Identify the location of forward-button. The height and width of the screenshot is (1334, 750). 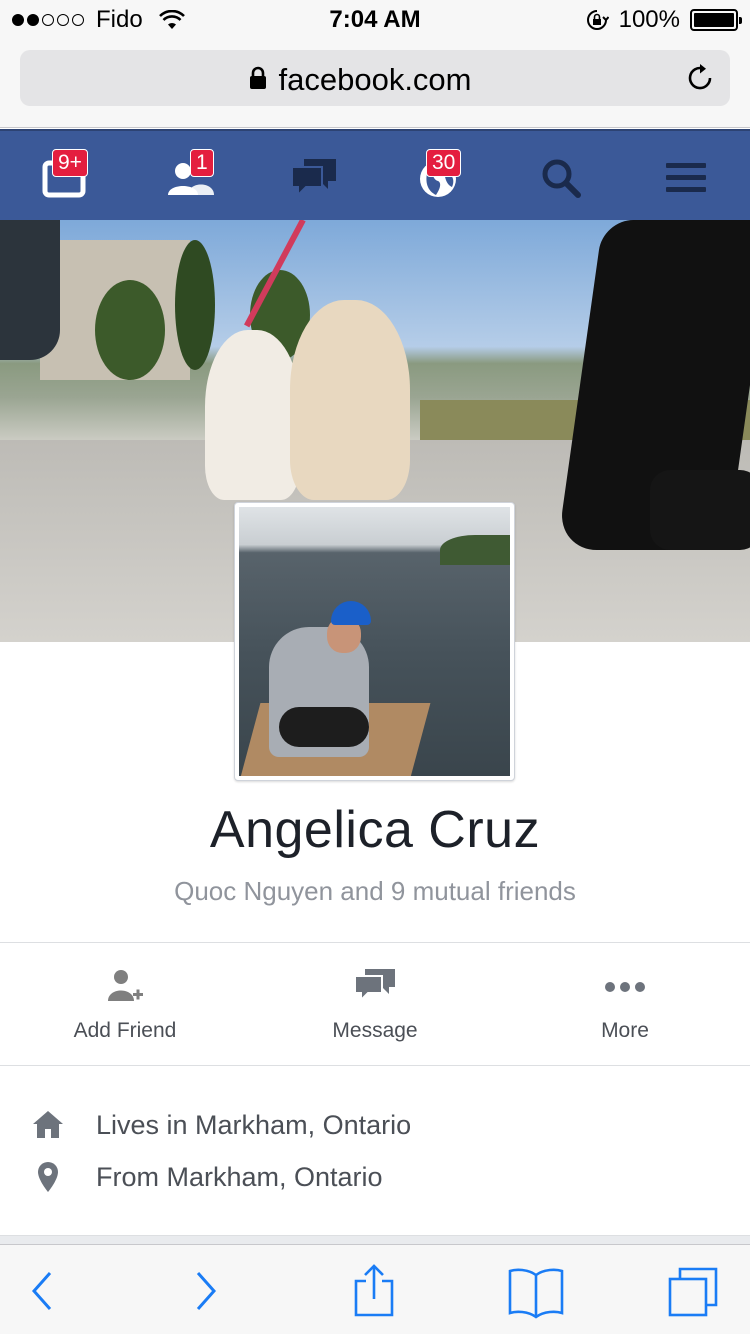
(208, 1291).